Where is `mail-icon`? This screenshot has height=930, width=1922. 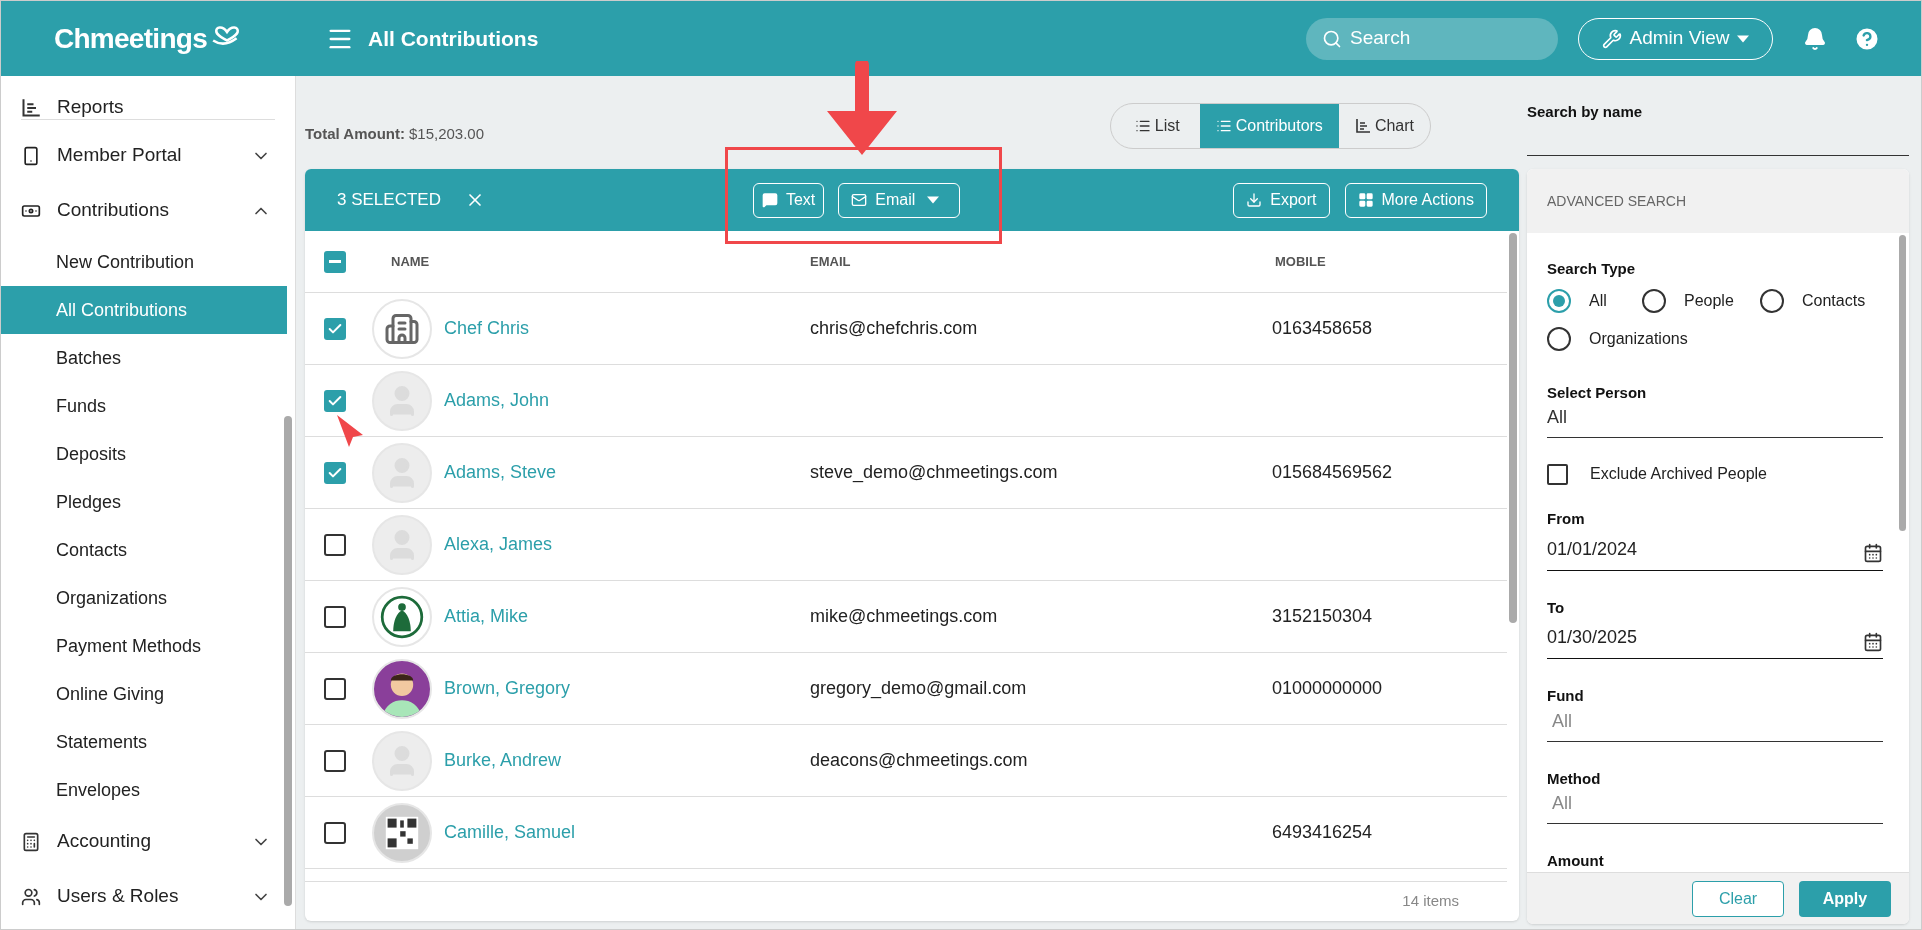 mail-icon is located at coordinates (859, 200).